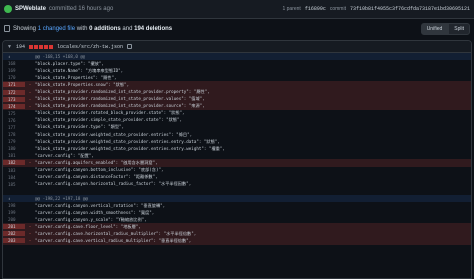 Image resolution: width=474 pixels, height=279 pixels. Describe the element at coordinates (237, 191) in the screenshot. I see `diff-gap` at that location.